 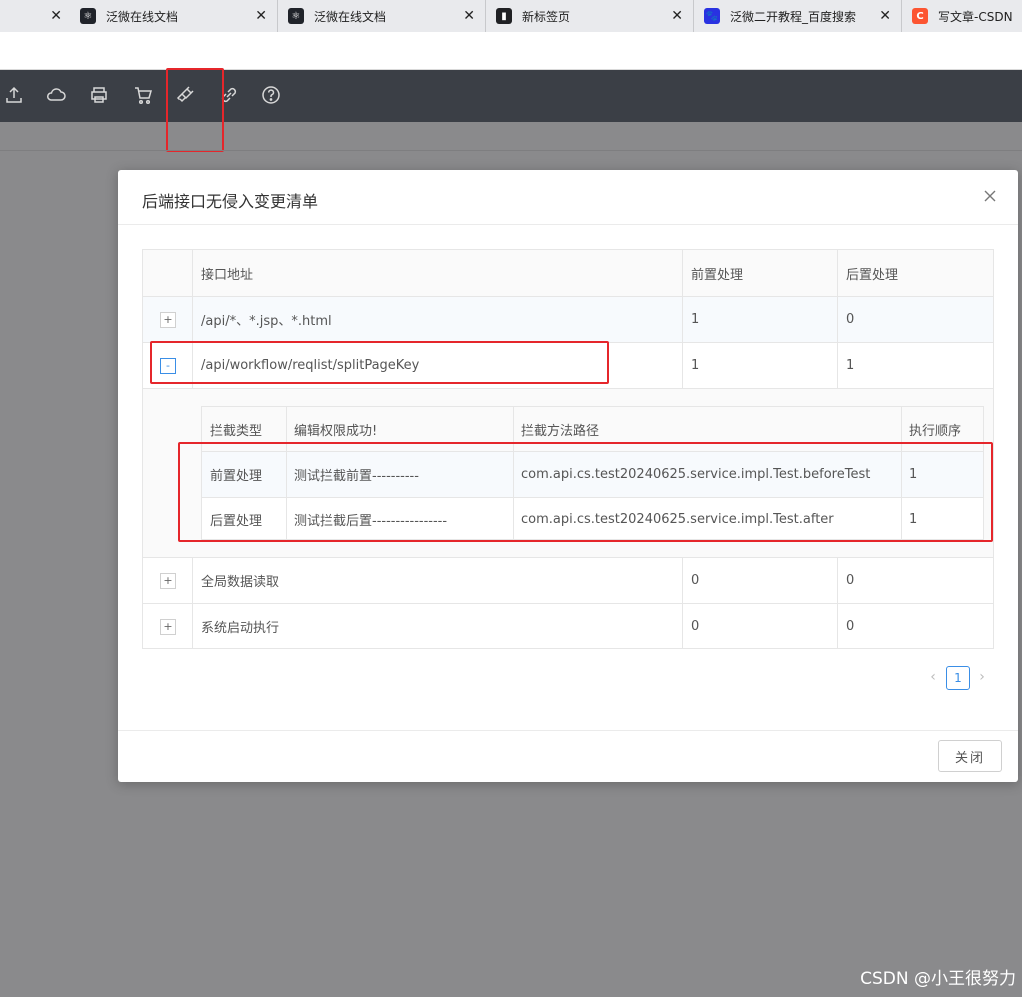 What do you see at coordinates (970, 756) in the screenshot?
I see `close-button: 关闭` at bounding box center [970, 756].